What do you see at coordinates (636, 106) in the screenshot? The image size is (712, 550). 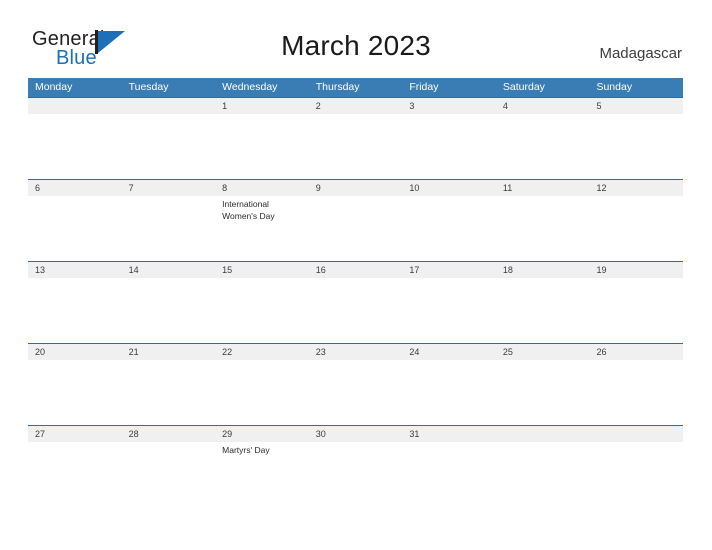 I see `day-number: 5` at bounding box center [636, 106].